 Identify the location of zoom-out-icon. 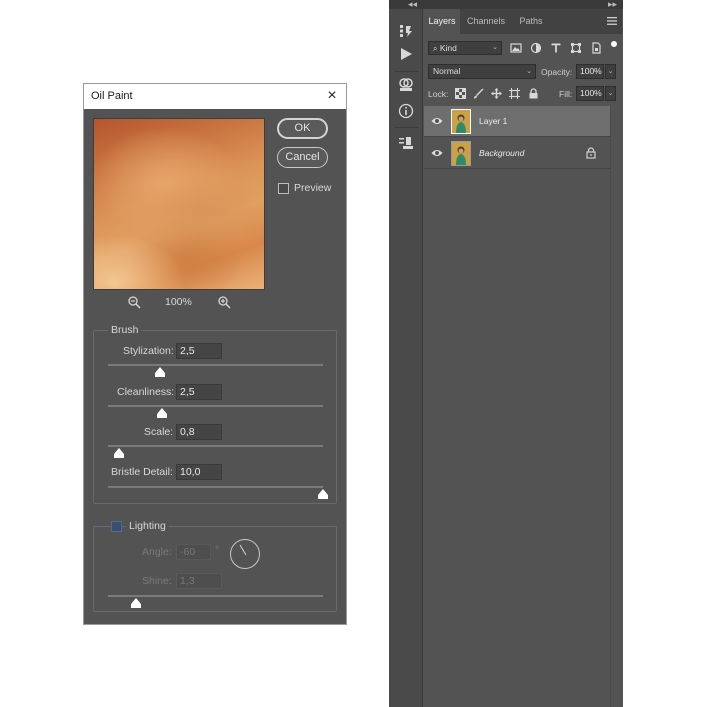
(134, 302).